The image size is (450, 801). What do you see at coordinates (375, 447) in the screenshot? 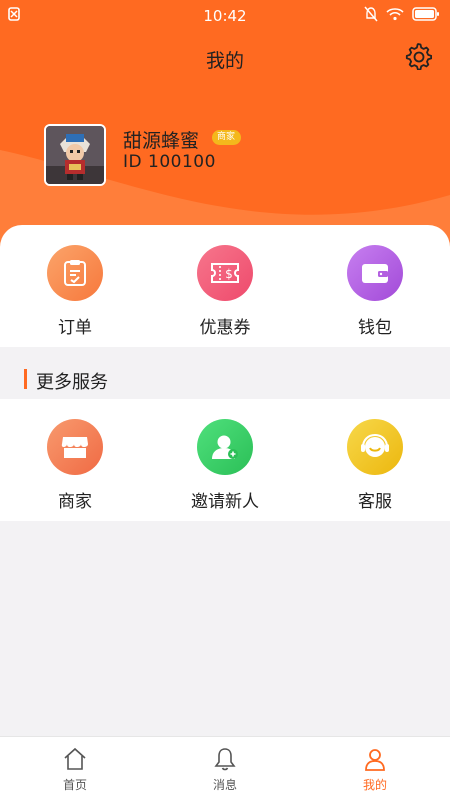
I see `customer-service-icon` at bounding box center [375, 447].